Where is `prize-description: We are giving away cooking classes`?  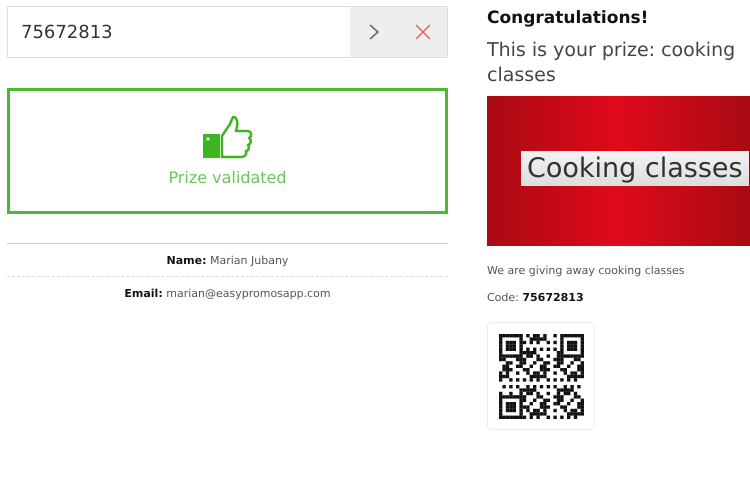 prize-description: We are giving away cooking classes is located at coordinates (586, 270).